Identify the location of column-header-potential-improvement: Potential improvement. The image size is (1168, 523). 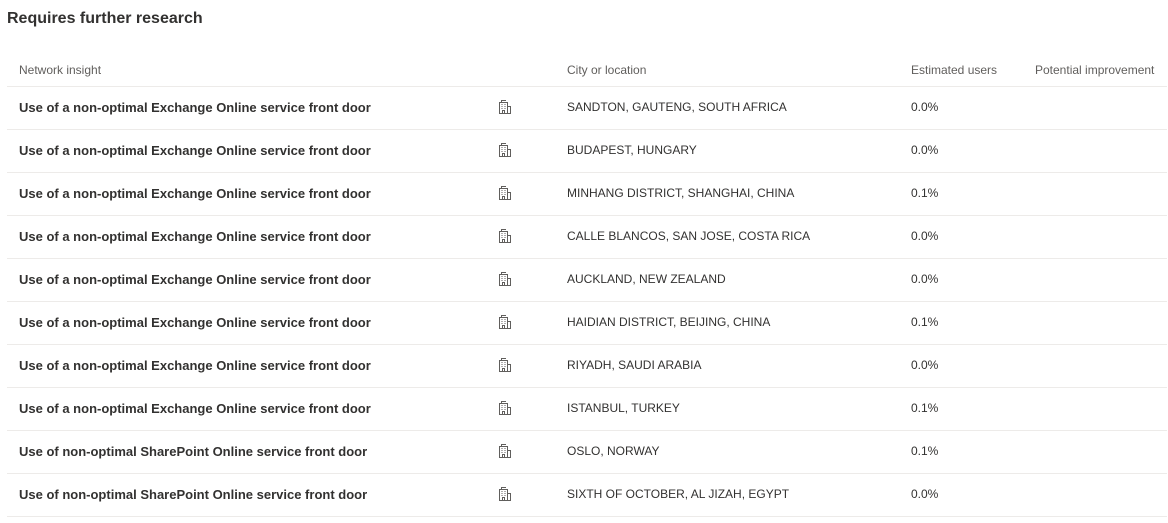
(1094, 70).